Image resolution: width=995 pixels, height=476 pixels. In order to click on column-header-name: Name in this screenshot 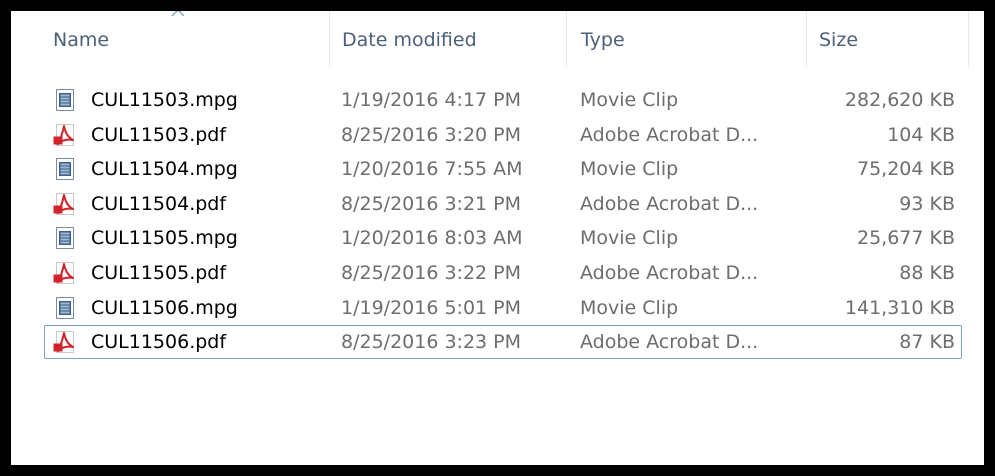, I will do `click(81, 40)`.